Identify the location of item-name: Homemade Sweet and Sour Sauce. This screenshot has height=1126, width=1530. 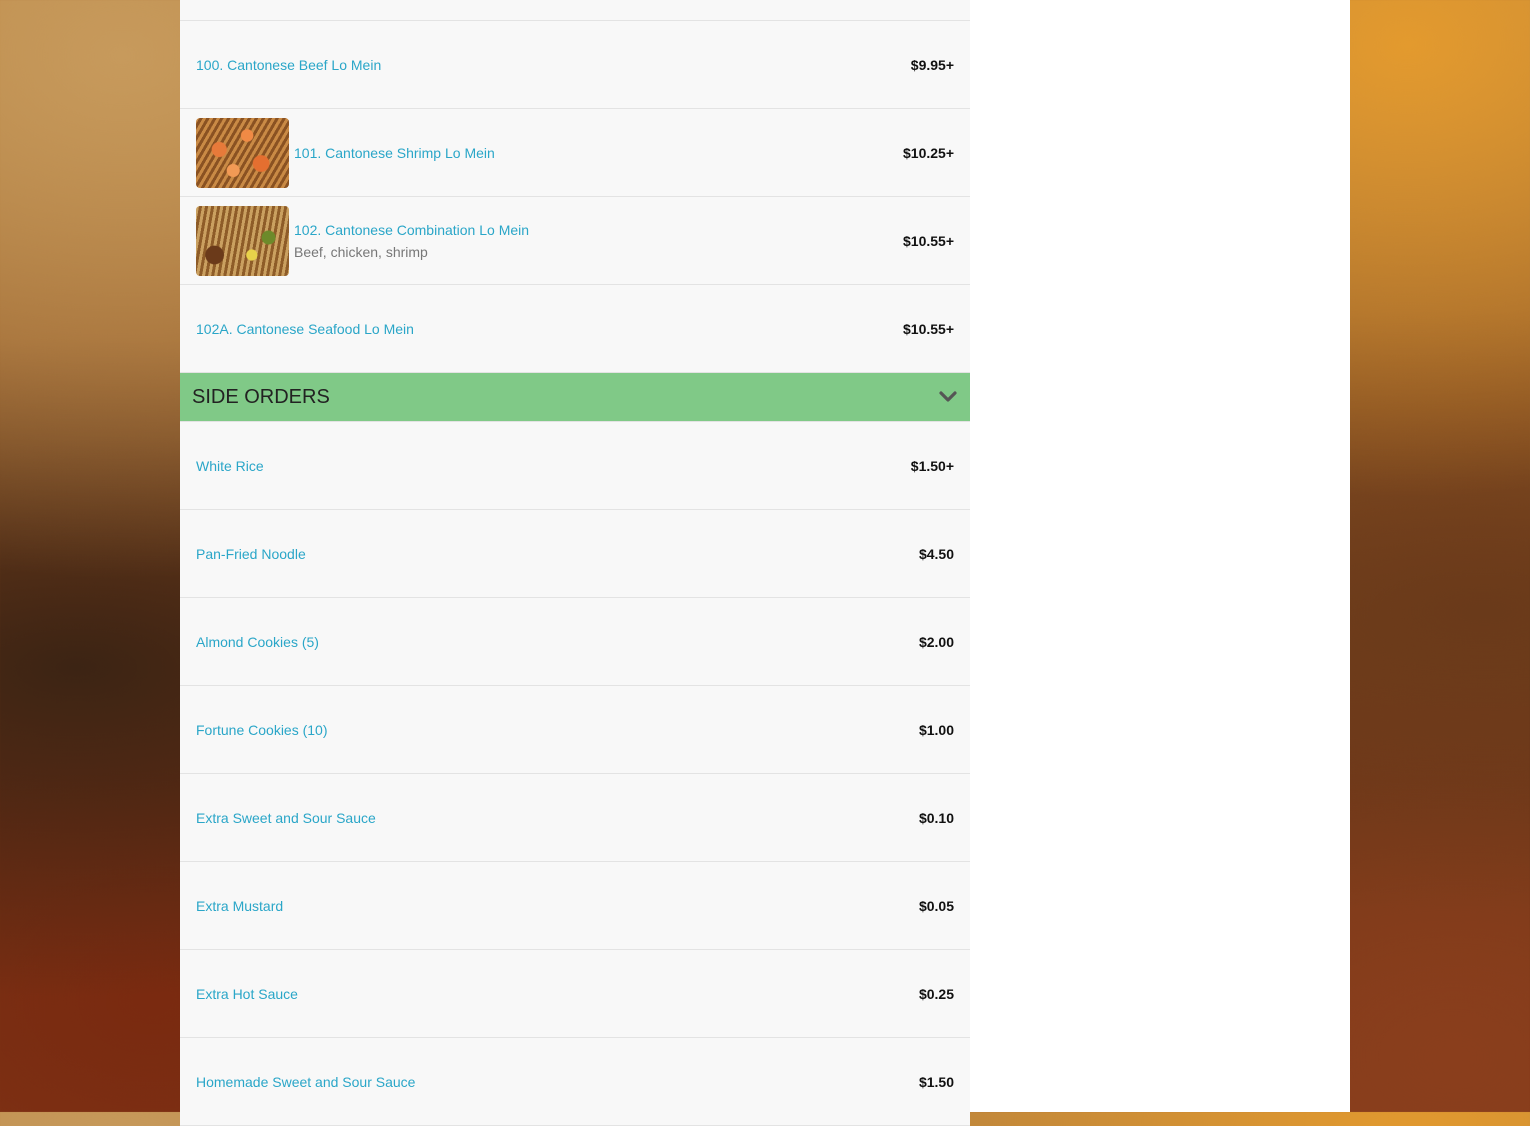
(557, 1082).